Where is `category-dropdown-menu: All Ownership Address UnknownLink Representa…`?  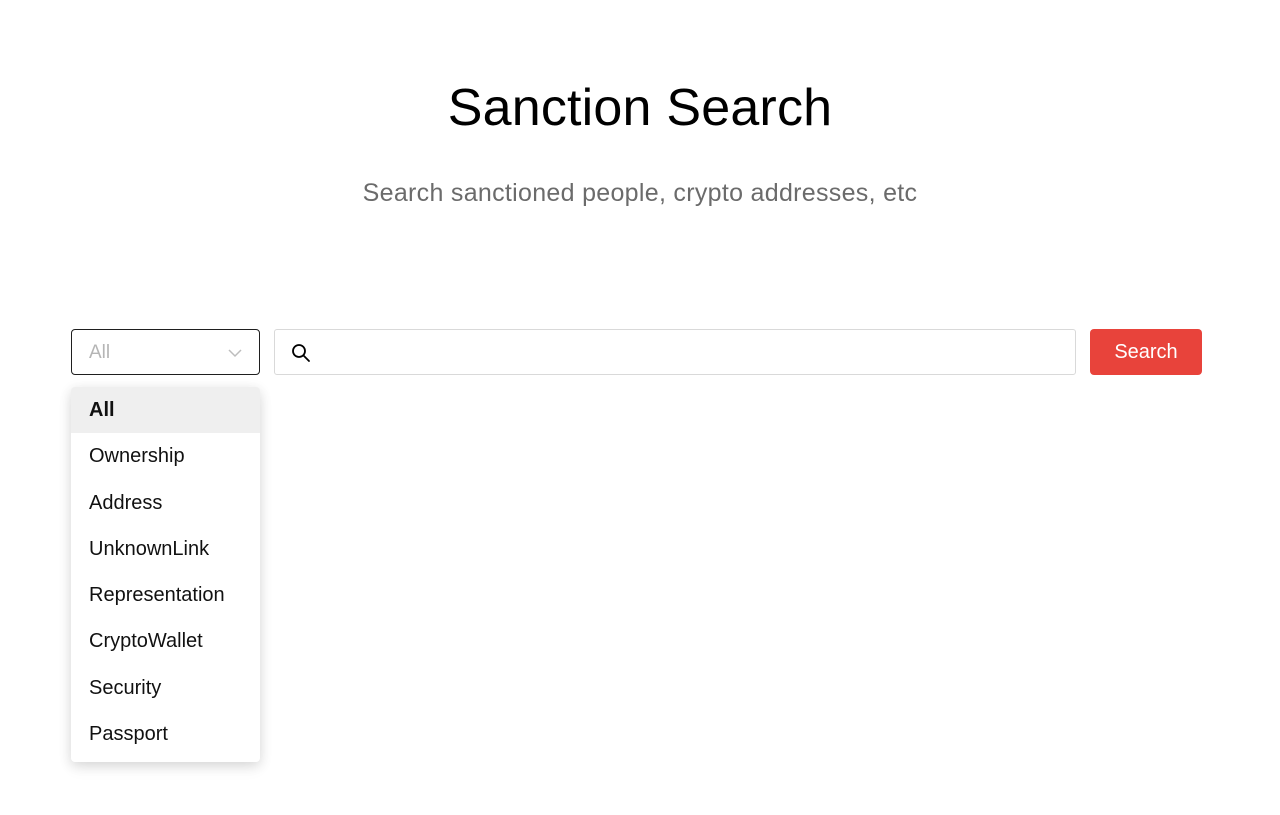
category-dropdown-menu: All Ownership Address UnknownLink Representa… is located at coordinates (165, 574).